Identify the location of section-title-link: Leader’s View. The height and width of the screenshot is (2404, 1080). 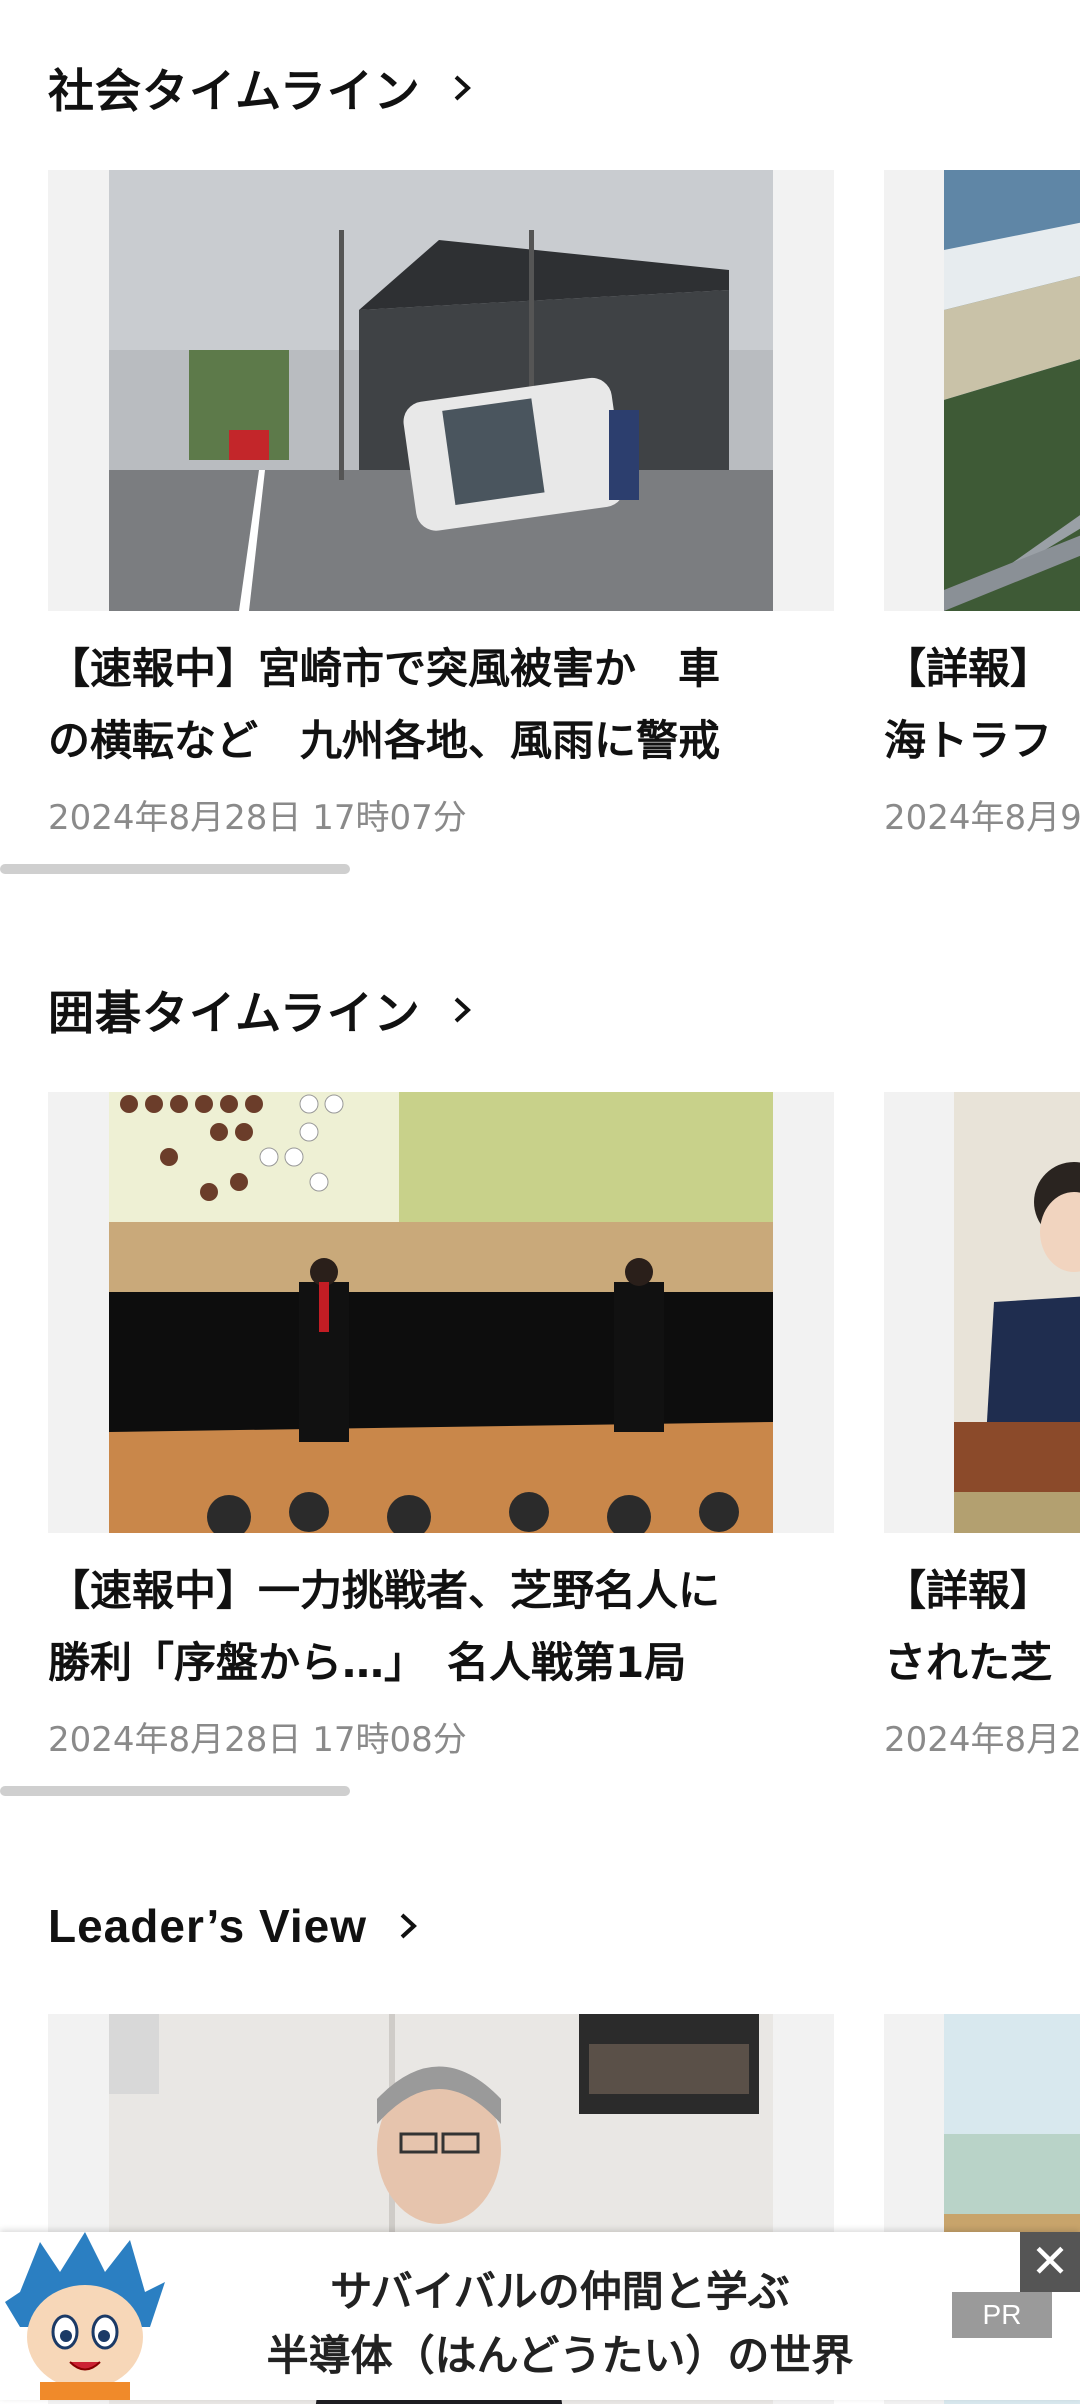
(234, 1926).